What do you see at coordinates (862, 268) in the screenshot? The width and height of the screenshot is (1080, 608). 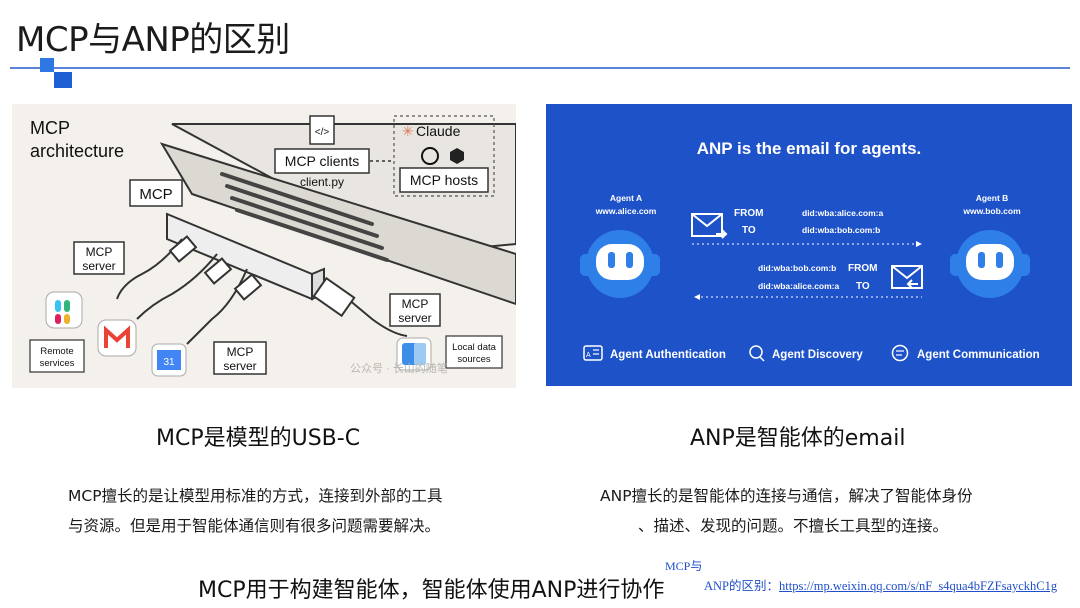 I see `msg2-from-label: FROM` at bounding box center [862, 268].